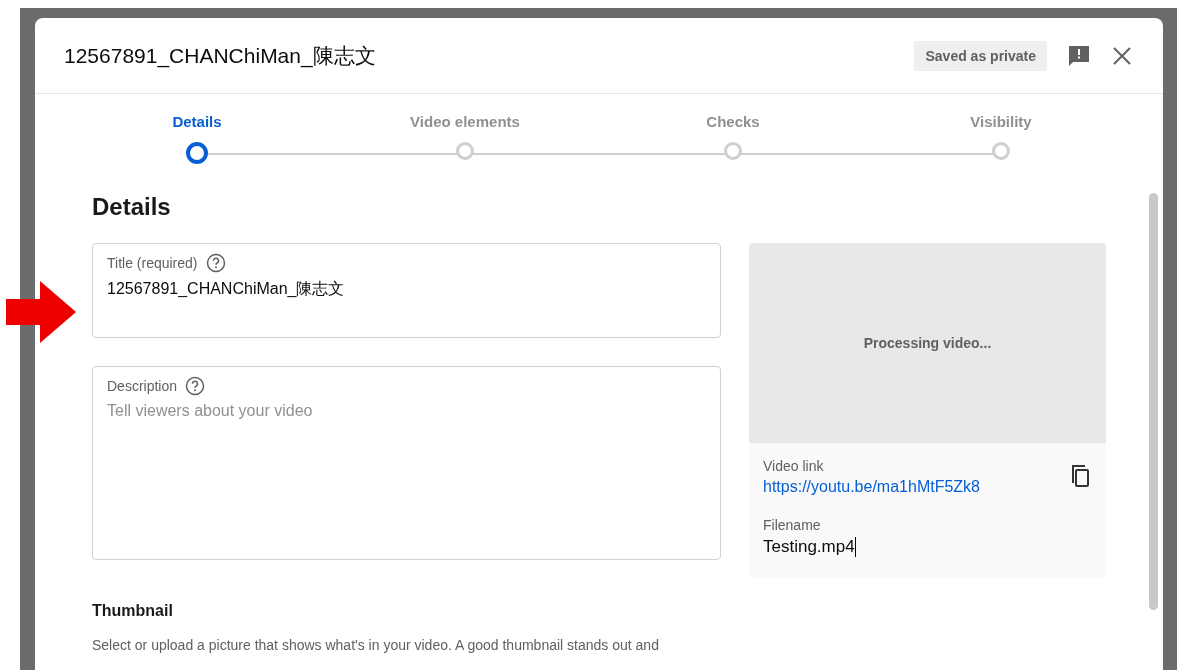 This screenshot has height=670, width=1177. I want to click on filename-value: Testing.mp4, so click(809, 547).